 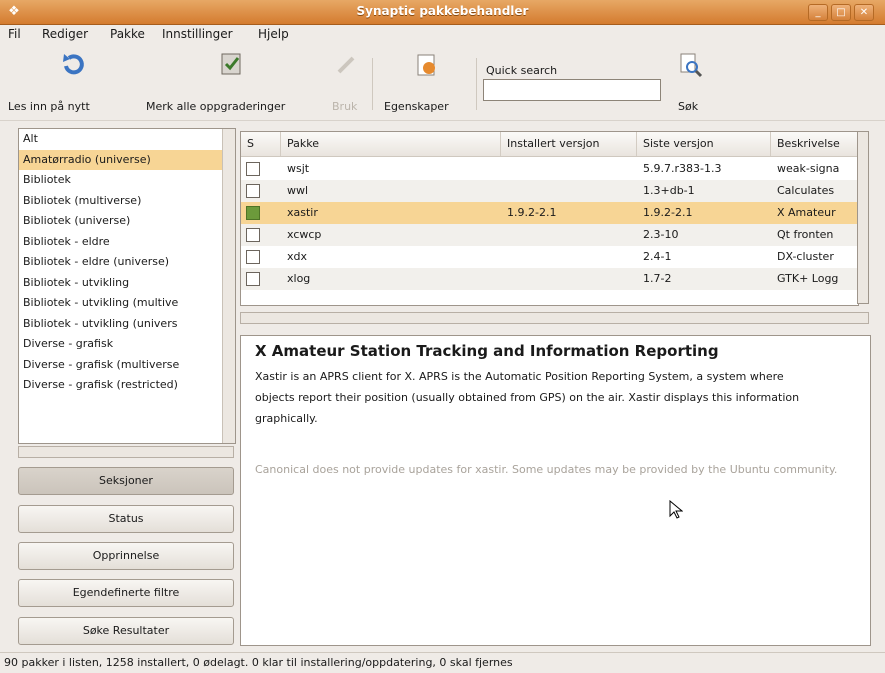 I want to click on table-row: wwl 1.3+db-1 Calculates, so click(x=549, y=191).